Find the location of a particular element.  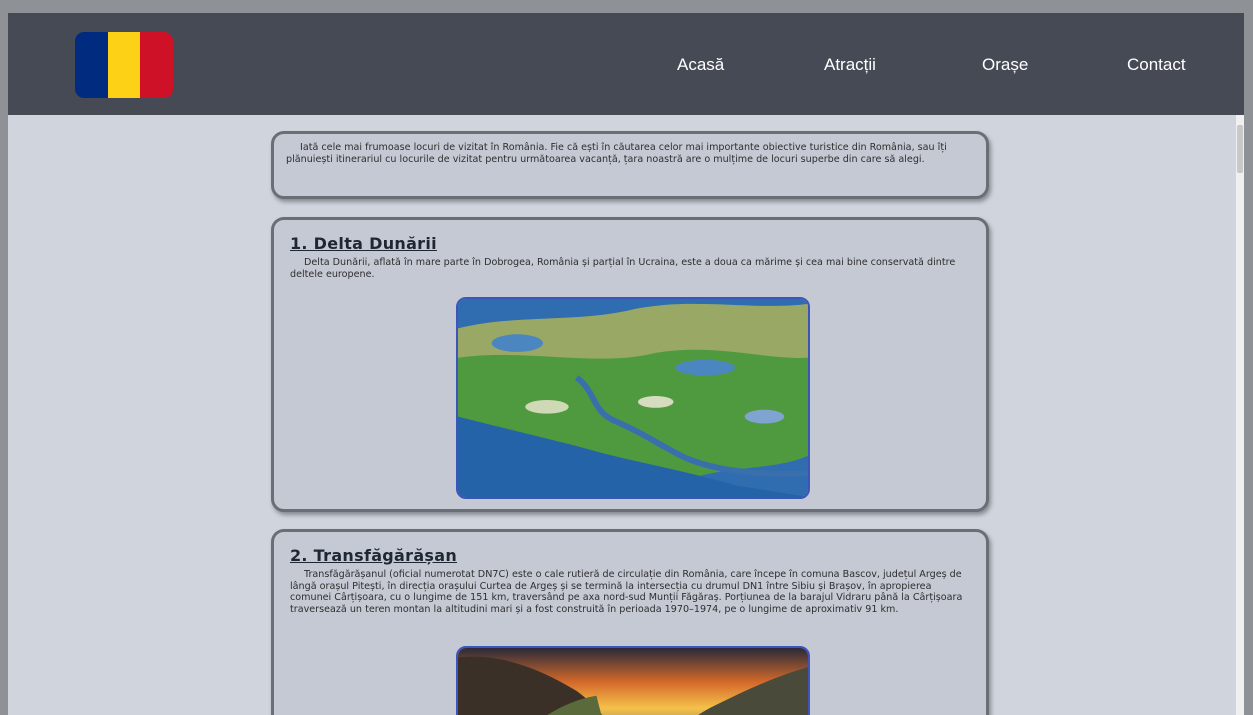

romania-flag-logo is located at coordinates (124, 65).